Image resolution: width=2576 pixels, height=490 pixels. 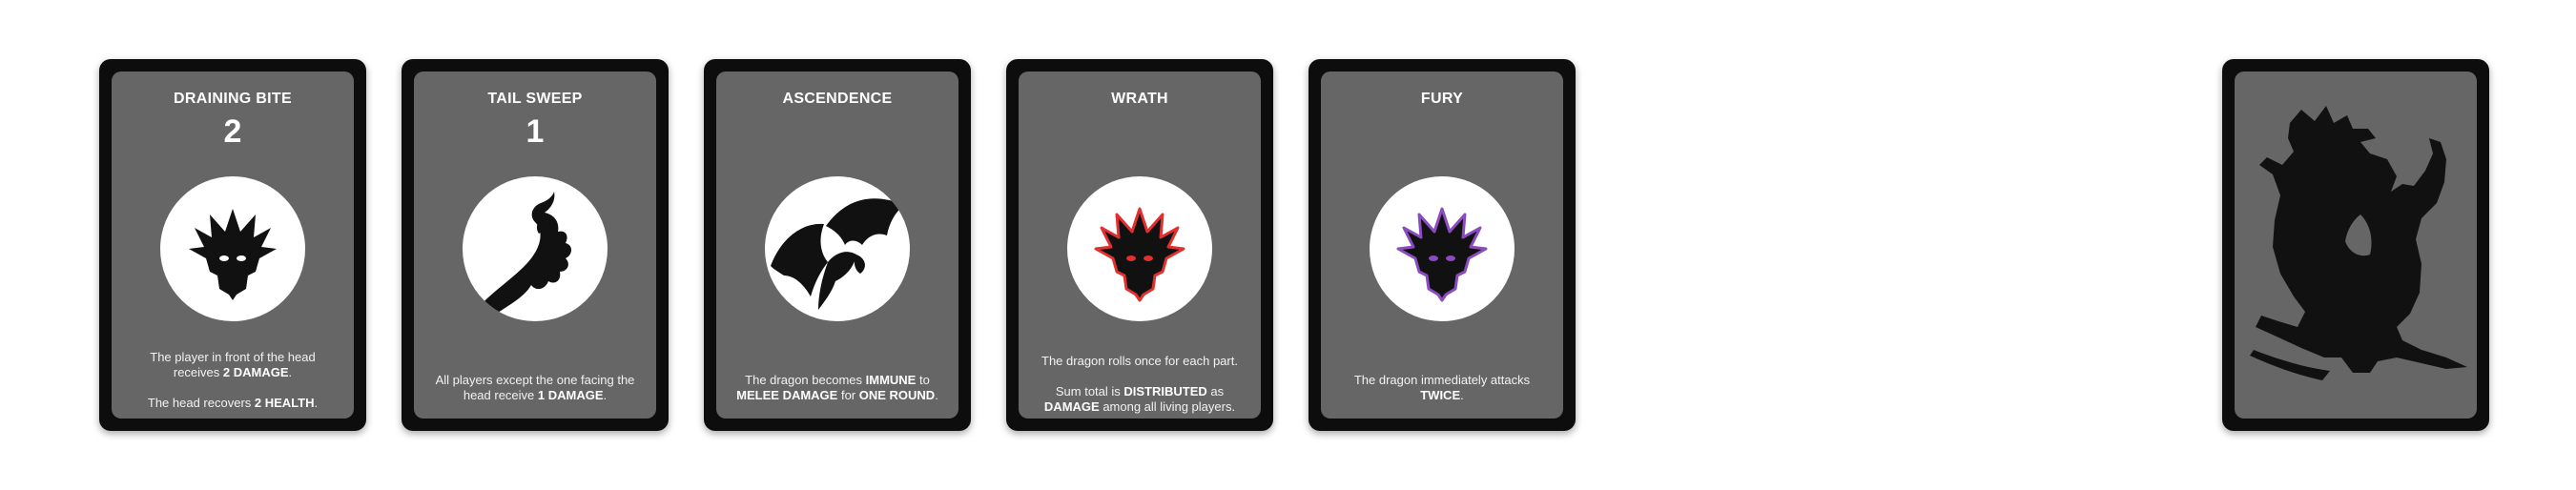 I want to click on card-title: WRATH, so click(x=1139, y=99).